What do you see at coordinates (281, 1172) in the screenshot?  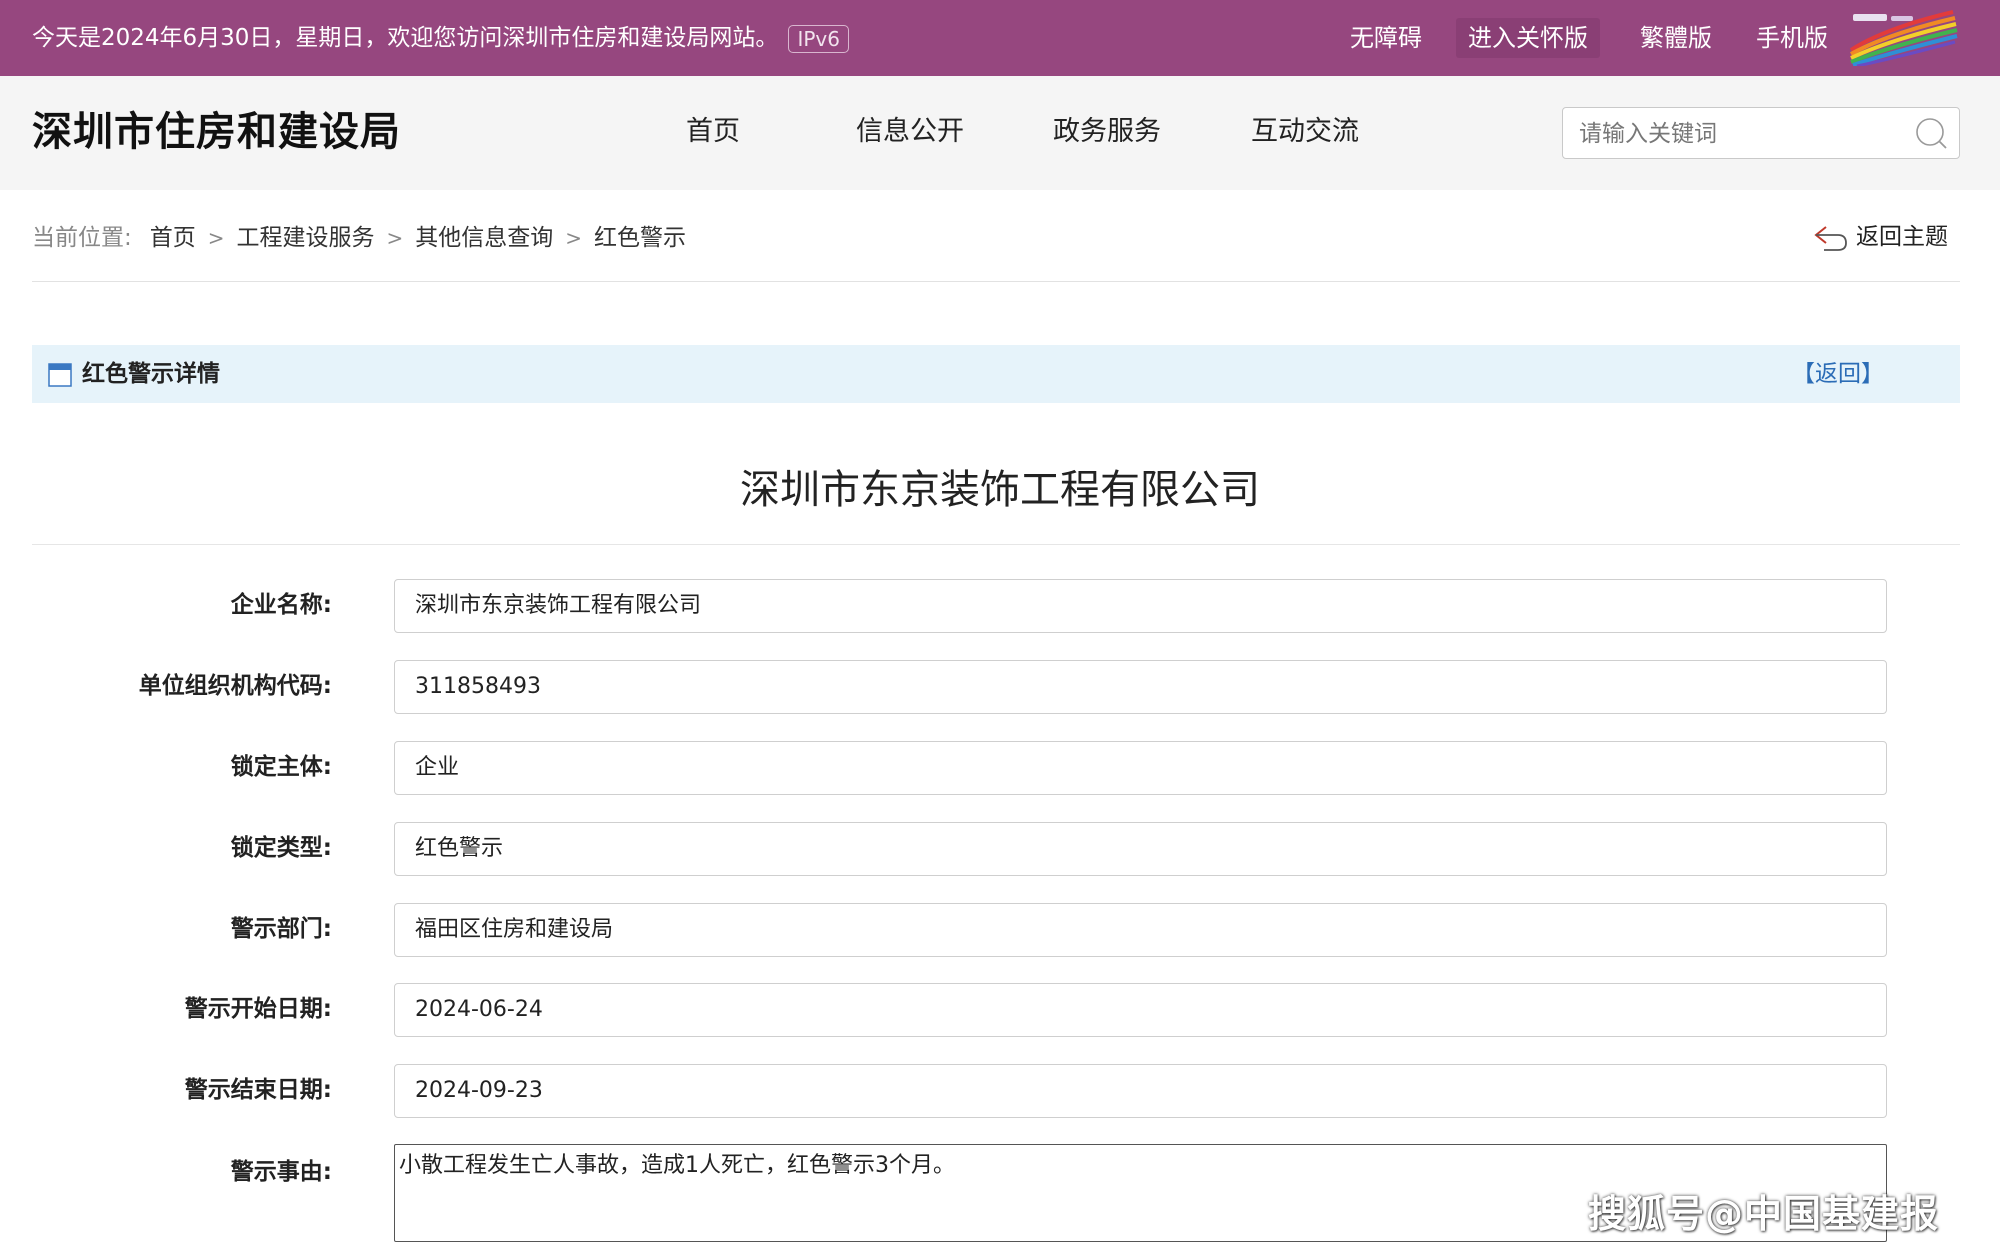 I see `reason-label: 警示事由:` at bounding box center [281, 1172].